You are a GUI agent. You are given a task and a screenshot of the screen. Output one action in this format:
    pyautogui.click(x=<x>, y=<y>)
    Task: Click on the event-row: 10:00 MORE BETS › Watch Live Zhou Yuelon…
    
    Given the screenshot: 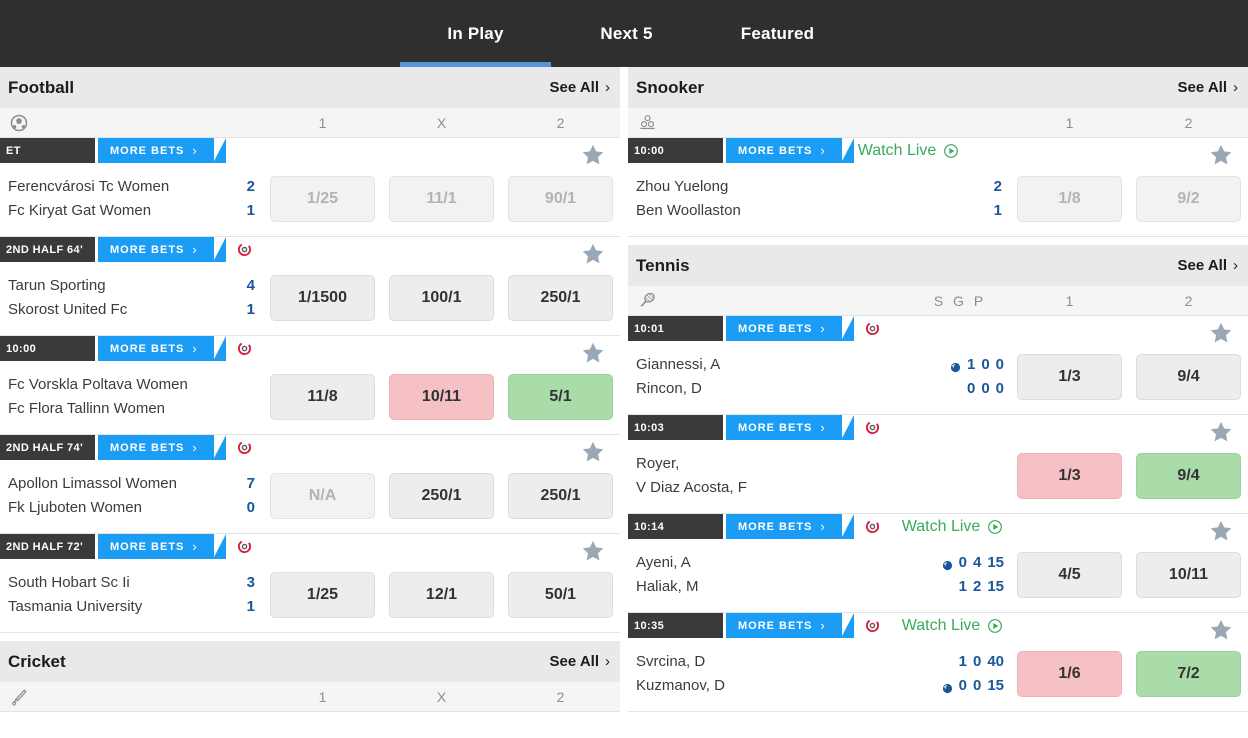 What is the action you would take?
    pyautogui.click(x=938, y=187)
    